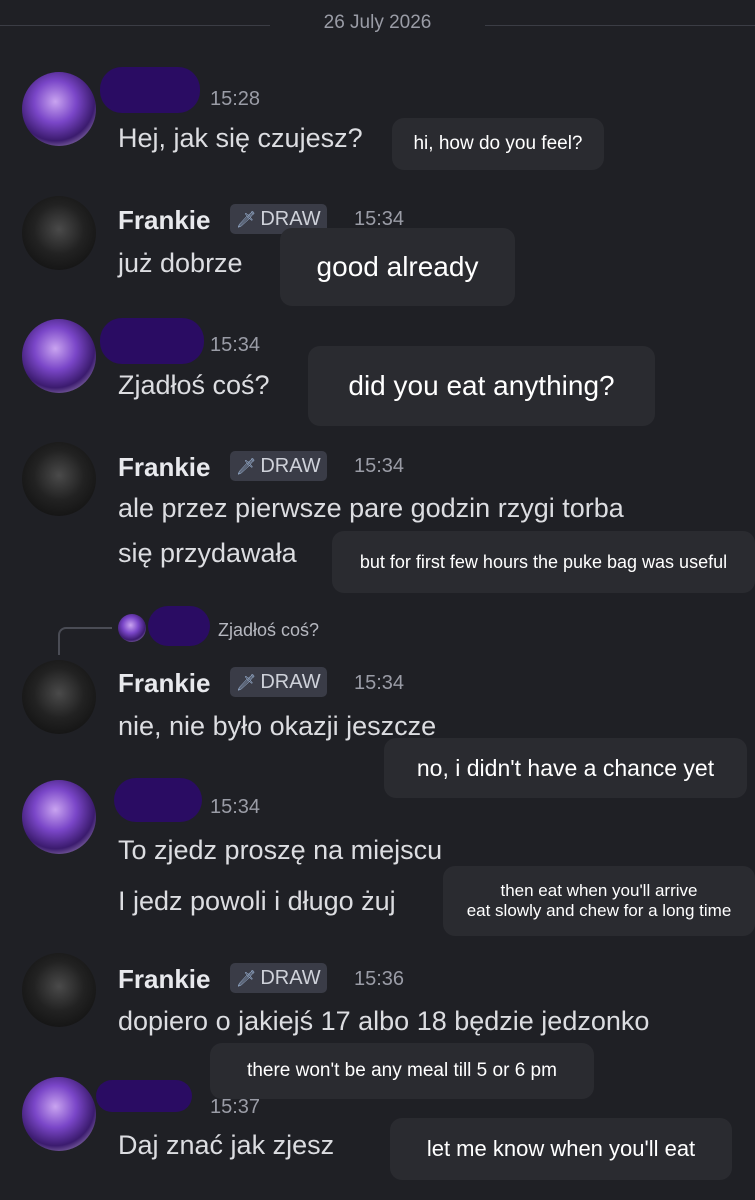  I want to click on date-divider-label: 26 July 2026, so click(377, 22).